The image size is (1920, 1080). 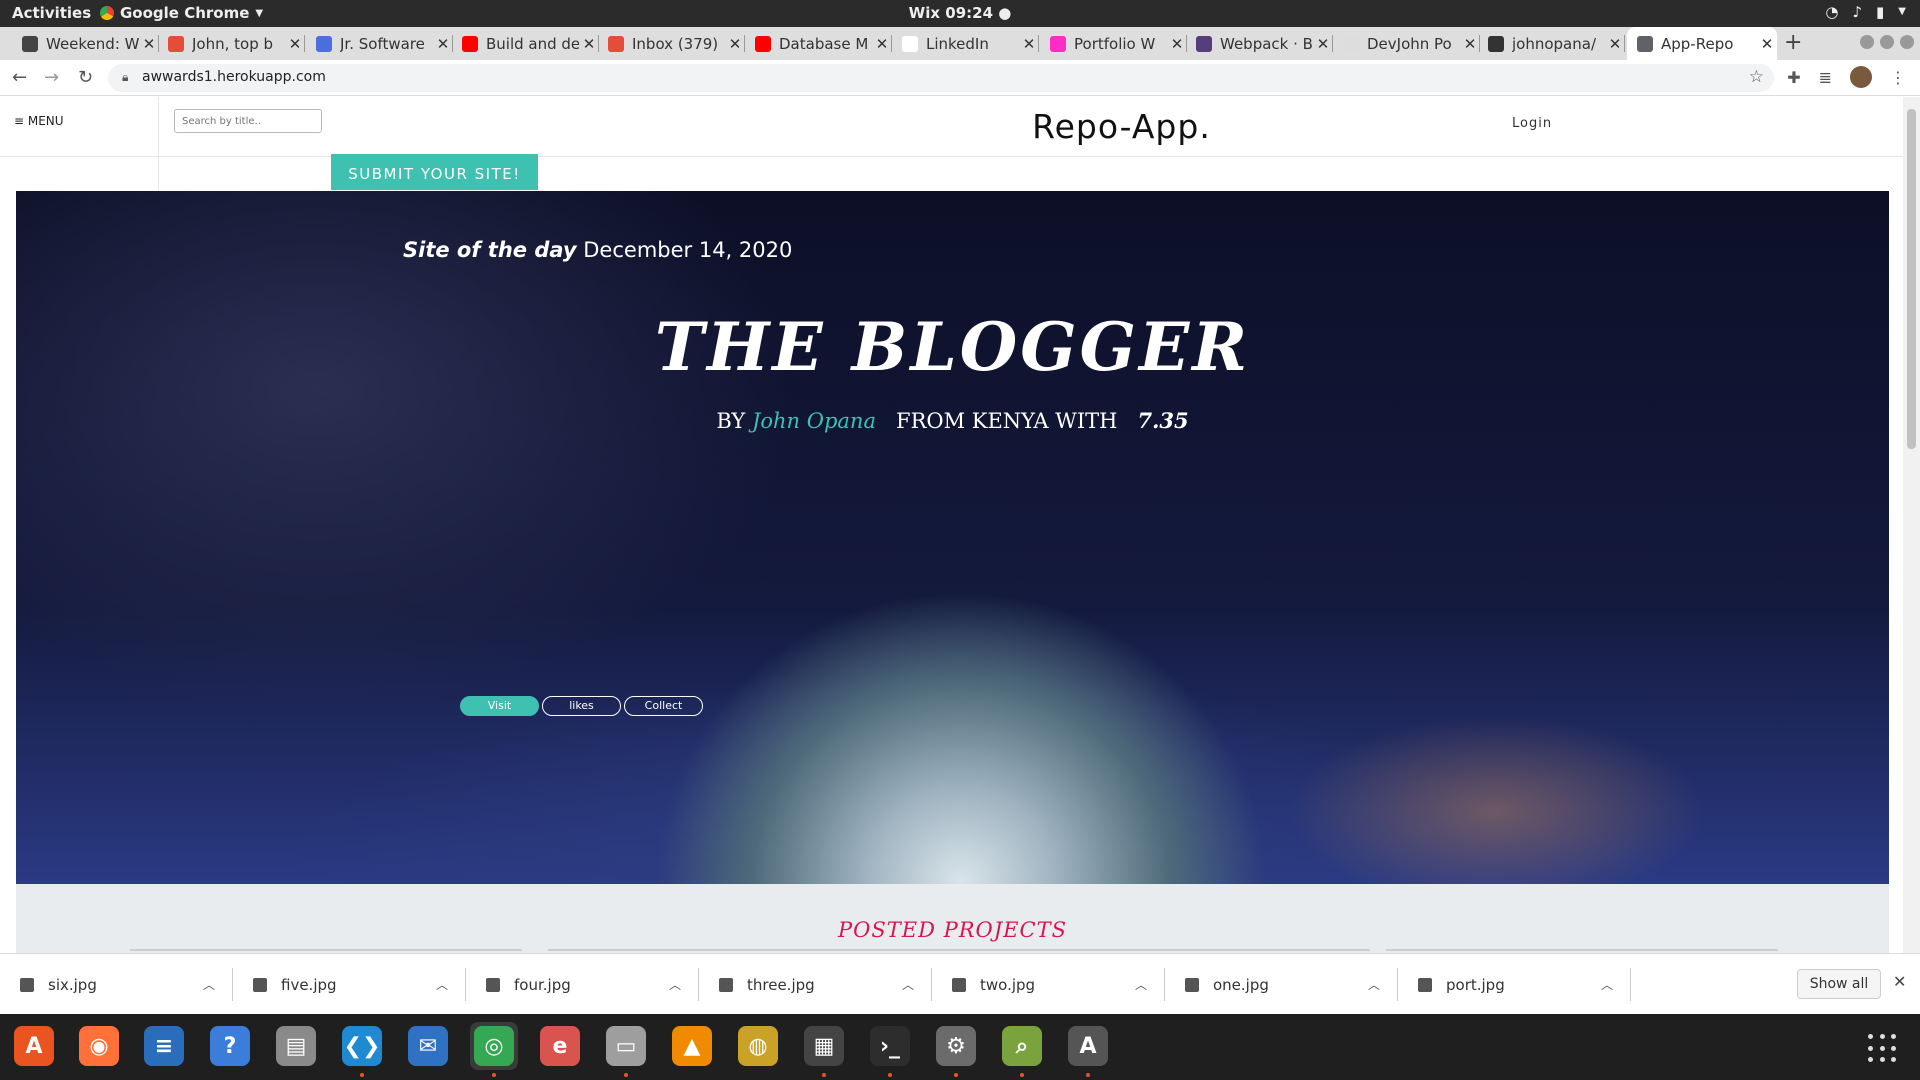 What do you see at coordinates (941, 78) in the screenshot?
I see `address-bar: 🔒︎ awwards1.herokuapp.com ☆` at bounding box center [941, 78].